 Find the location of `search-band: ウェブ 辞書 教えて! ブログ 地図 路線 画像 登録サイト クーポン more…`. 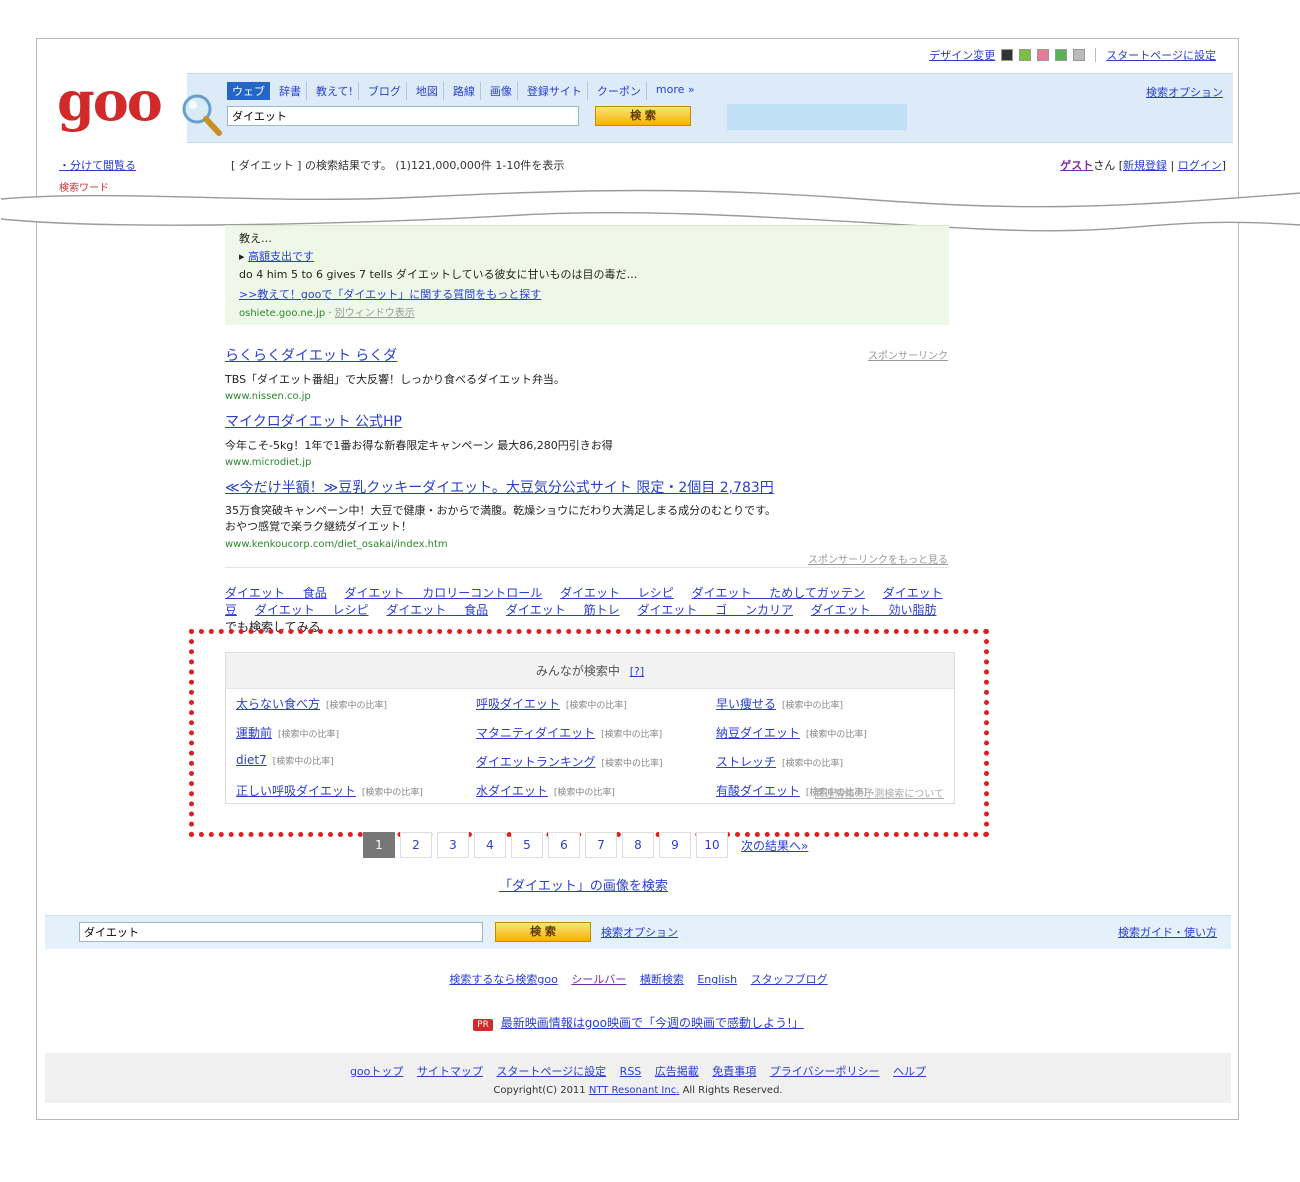

search-band: ウェブ 辞書 教えて! ブログ 地図 路線 画像 登録サイト クーポン more… is located at coordinates (710, 108).